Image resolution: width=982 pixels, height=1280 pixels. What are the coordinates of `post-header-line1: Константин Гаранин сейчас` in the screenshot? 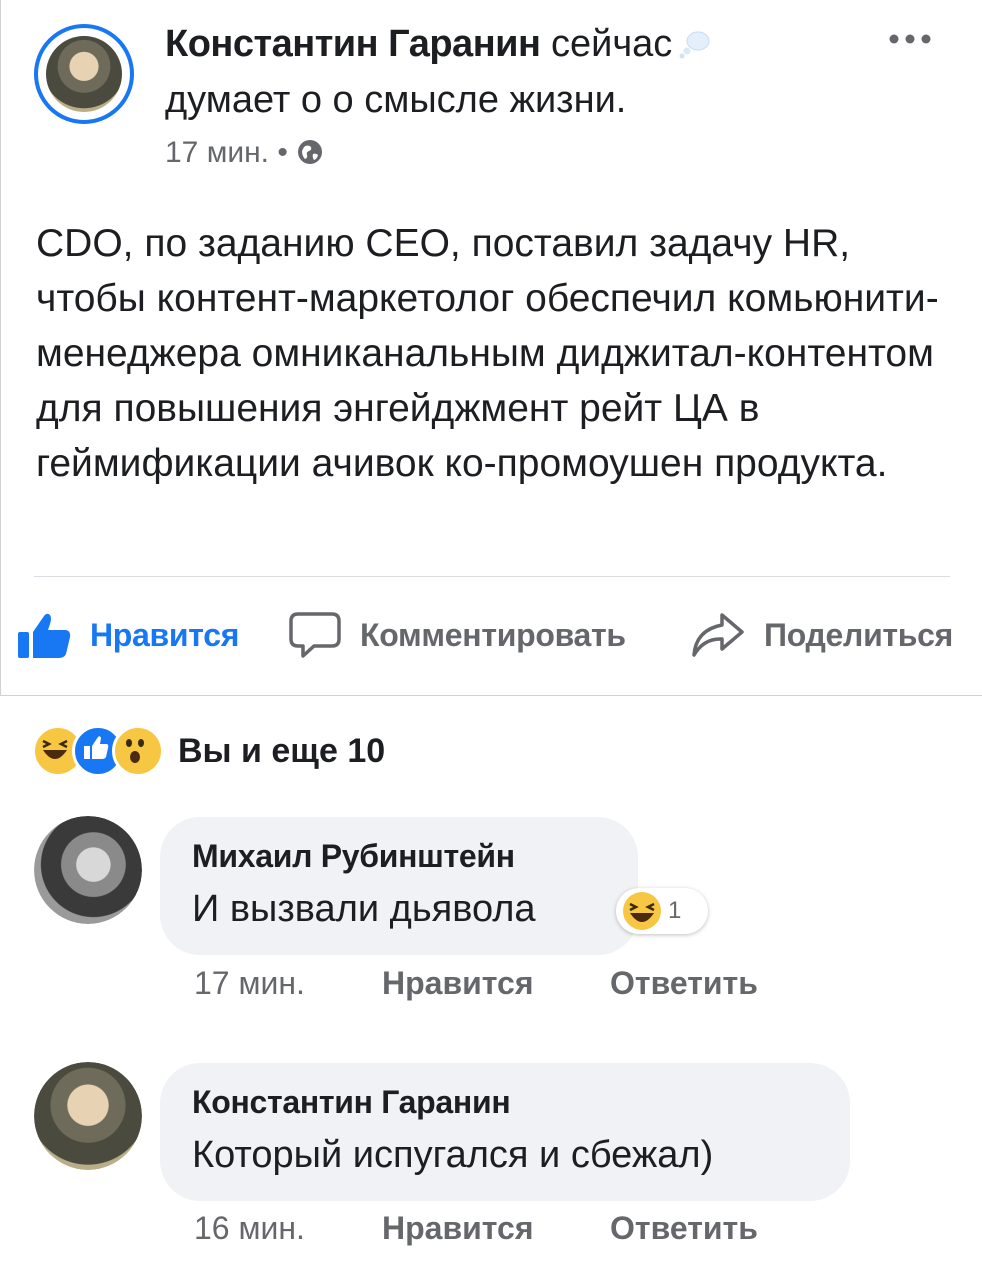 It's located at (437, 44).